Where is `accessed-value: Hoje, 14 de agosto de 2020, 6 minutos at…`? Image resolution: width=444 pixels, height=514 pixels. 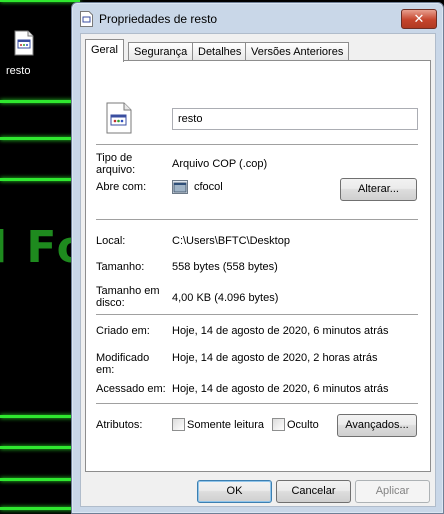
accessed-value: Hoje, 14 de agosto de 2020, 6 minutos at… is located at coordinates (280, 389).